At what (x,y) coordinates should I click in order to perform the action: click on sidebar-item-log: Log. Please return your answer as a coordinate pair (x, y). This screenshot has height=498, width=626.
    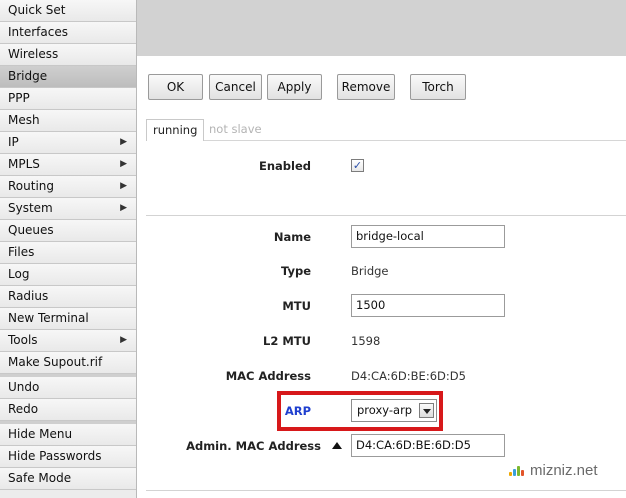
    Looking at the image, I should click on (68, 275).